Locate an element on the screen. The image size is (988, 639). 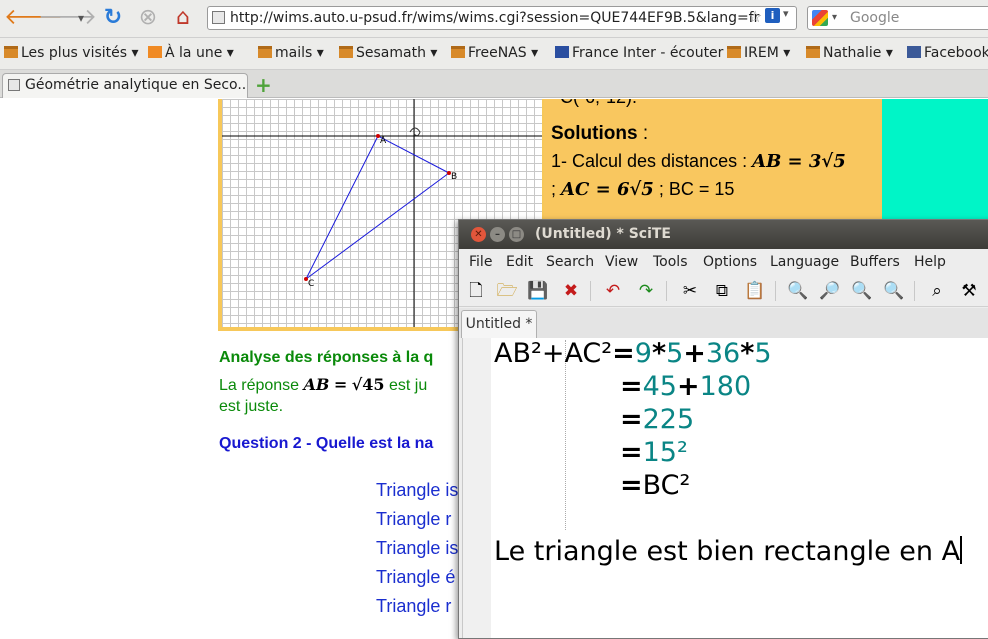
find-icon: 🔎 is located at coordinates (830, 291).